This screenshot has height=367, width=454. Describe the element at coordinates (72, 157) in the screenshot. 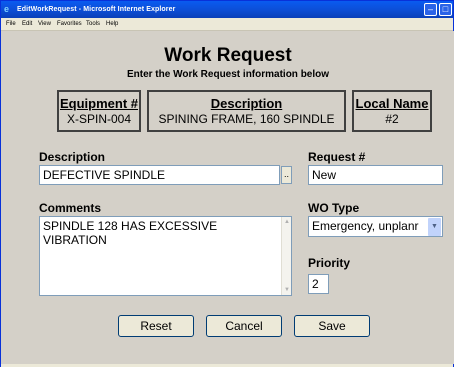

I see `description-label: Description` at that location.